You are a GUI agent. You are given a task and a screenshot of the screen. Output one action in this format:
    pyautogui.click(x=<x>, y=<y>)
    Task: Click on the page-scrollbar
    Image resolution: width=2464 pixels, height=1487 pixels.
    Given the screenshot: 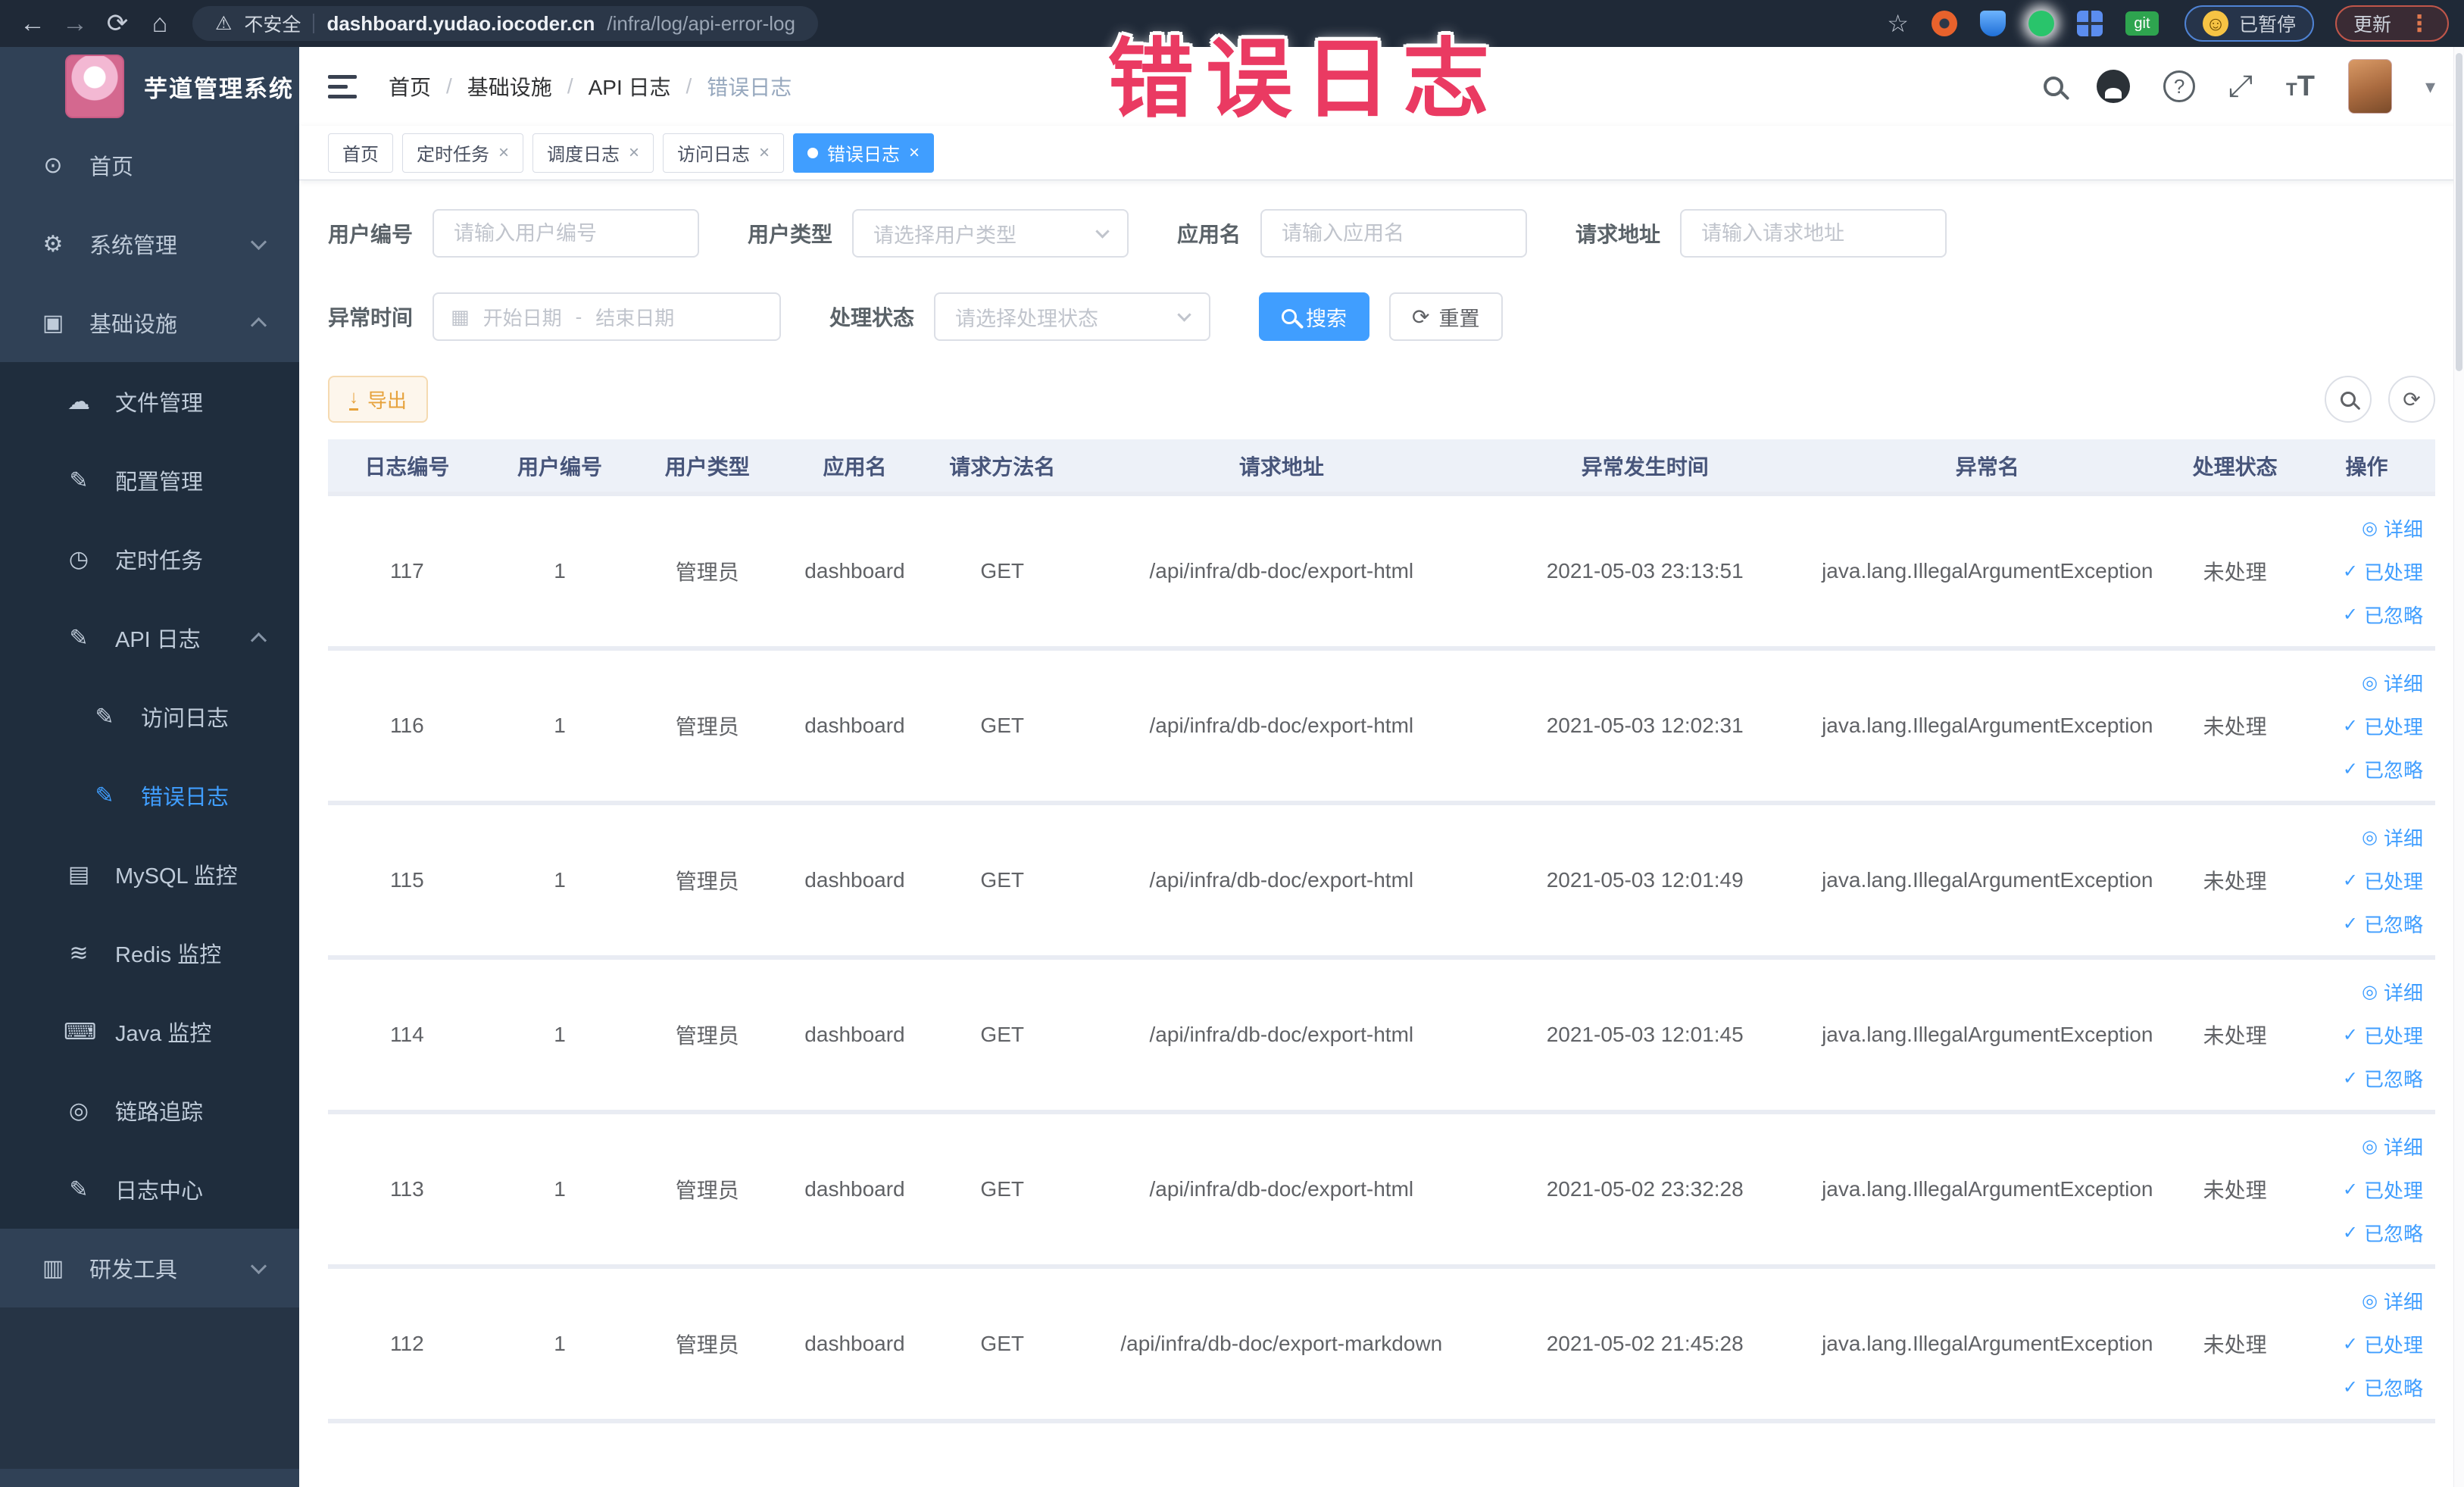 What is the action you would take?
    pyautogui.click(x=2458, y=767)
    